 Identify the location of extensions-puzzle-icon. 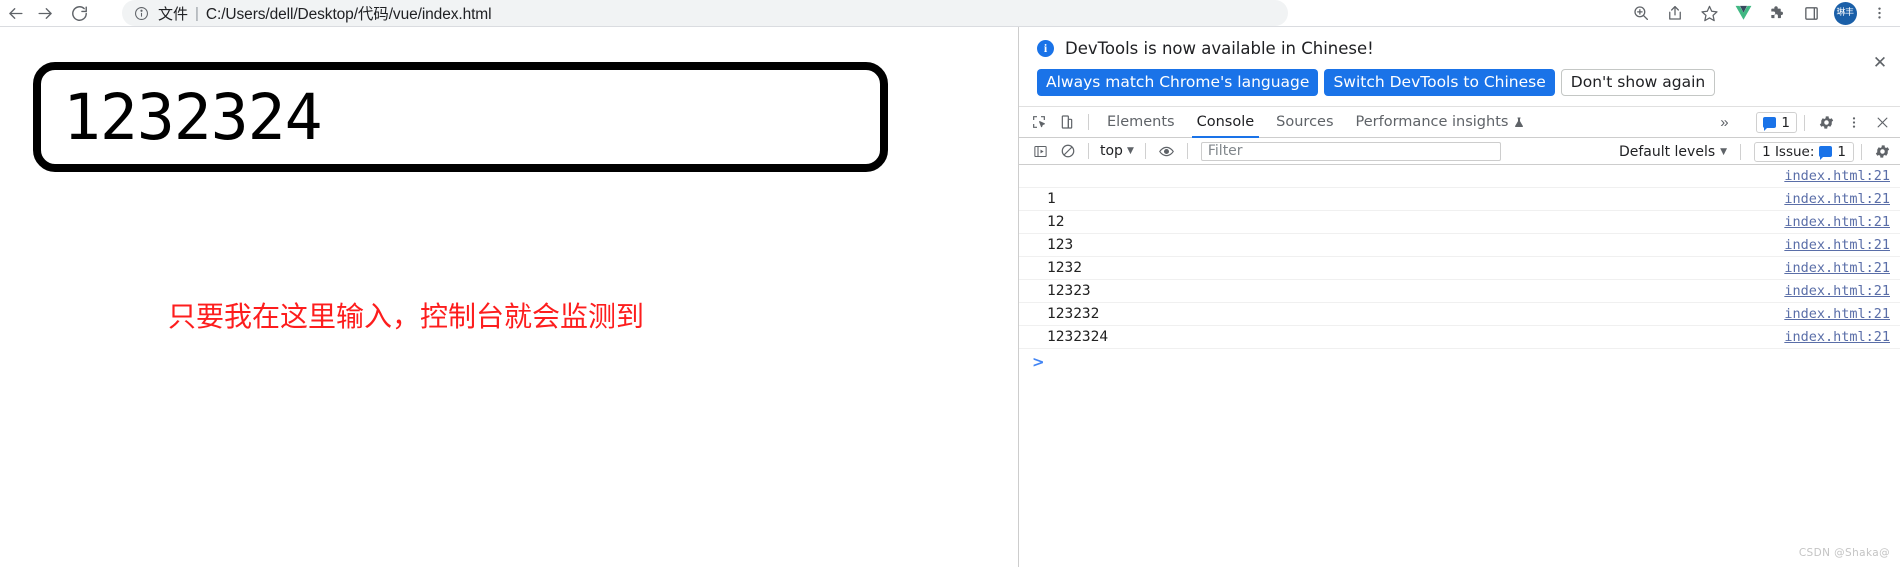
(1777, 13).